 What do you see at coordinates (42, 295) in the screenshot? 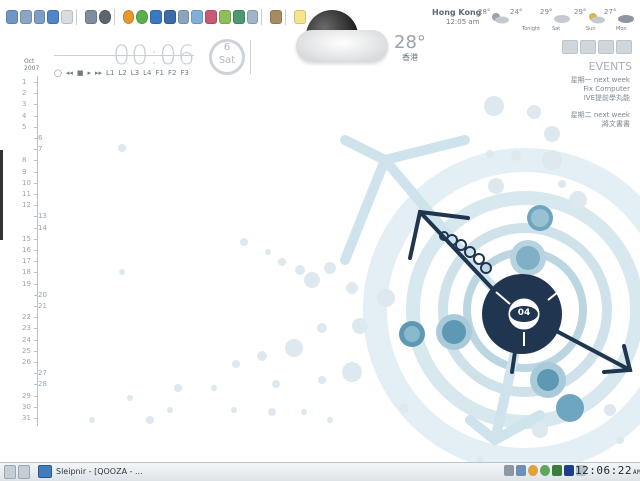
I see `calendar-day: 20` at bounding box center [42, 295].